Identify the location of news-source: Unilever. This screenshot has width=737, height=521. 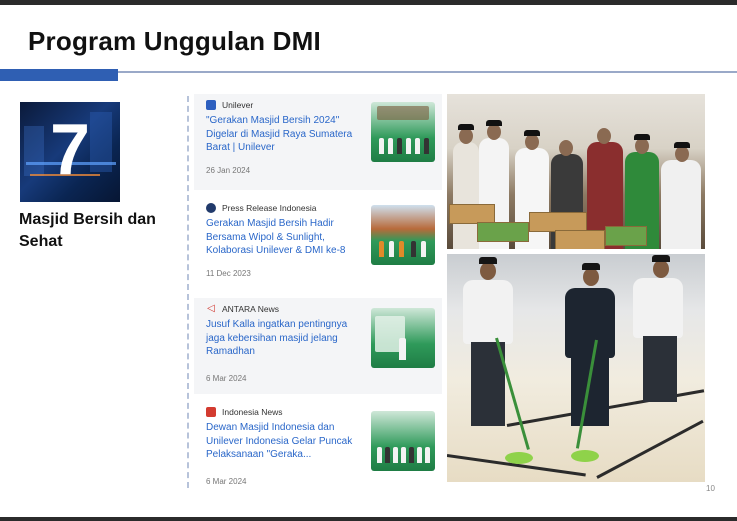
(229, 105).